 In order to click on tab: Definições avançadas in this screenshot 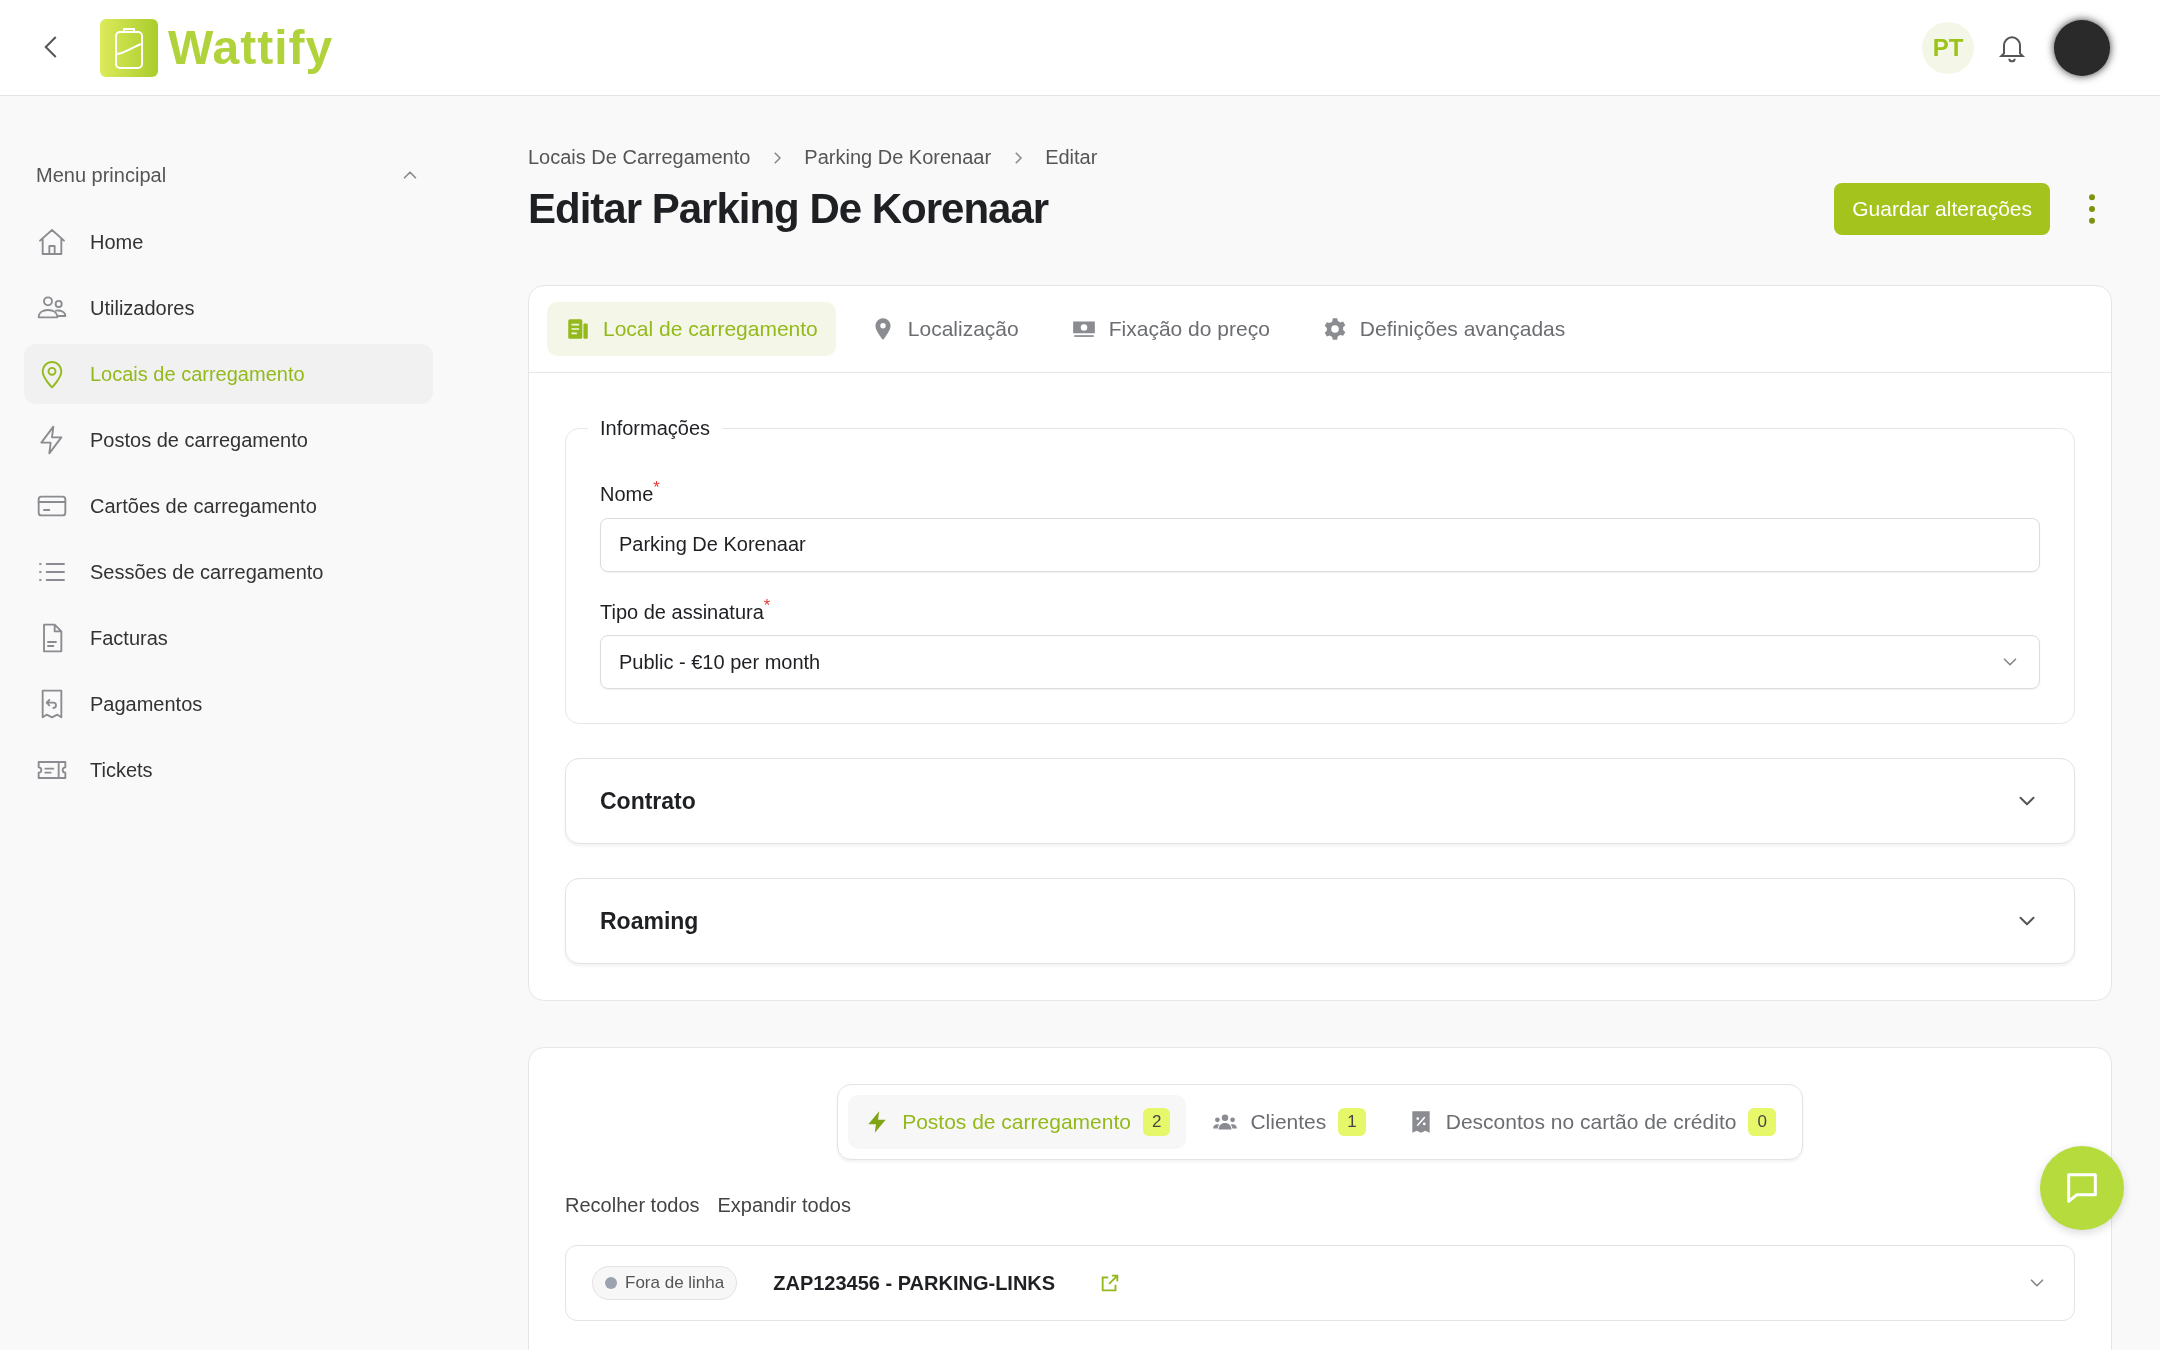, I will do `click(1443, 329)`.